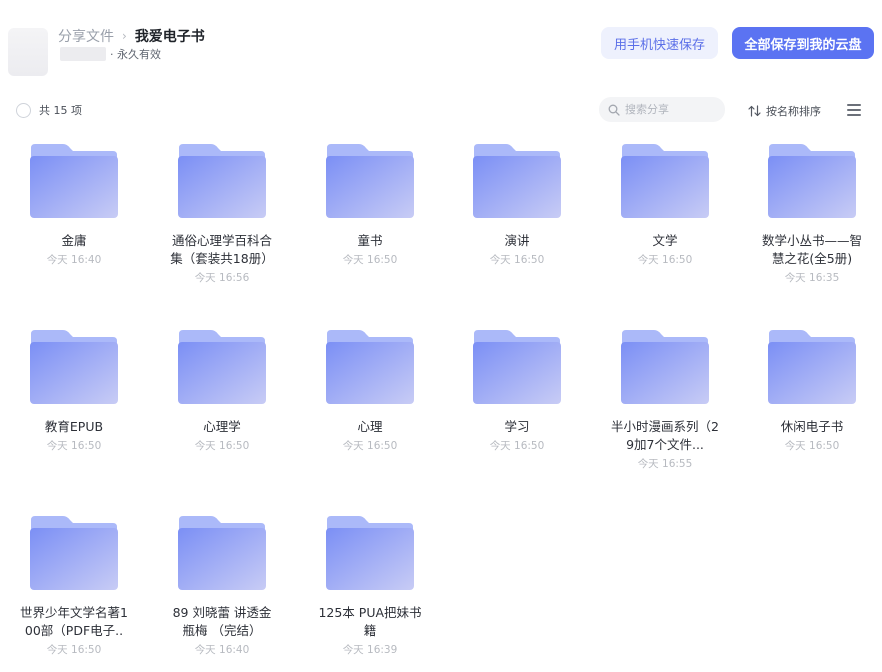 Image resolution: width=882 pixels, height=672 pixels. Describe the element at coordinates (812, 427) in the screenshot. I see `folder-name: 休闲电子书` at that location.